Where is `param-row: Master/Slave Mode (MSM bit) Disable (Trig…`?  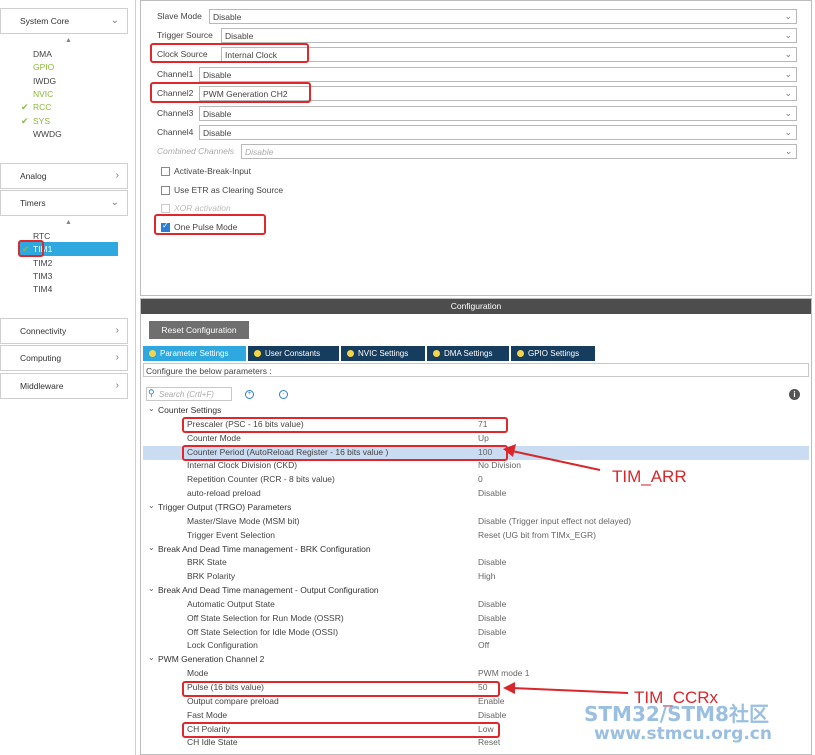
param-row: Master/Slave Mode (MSM bit) Disable (Trig… is located at coordinates (476, 522).